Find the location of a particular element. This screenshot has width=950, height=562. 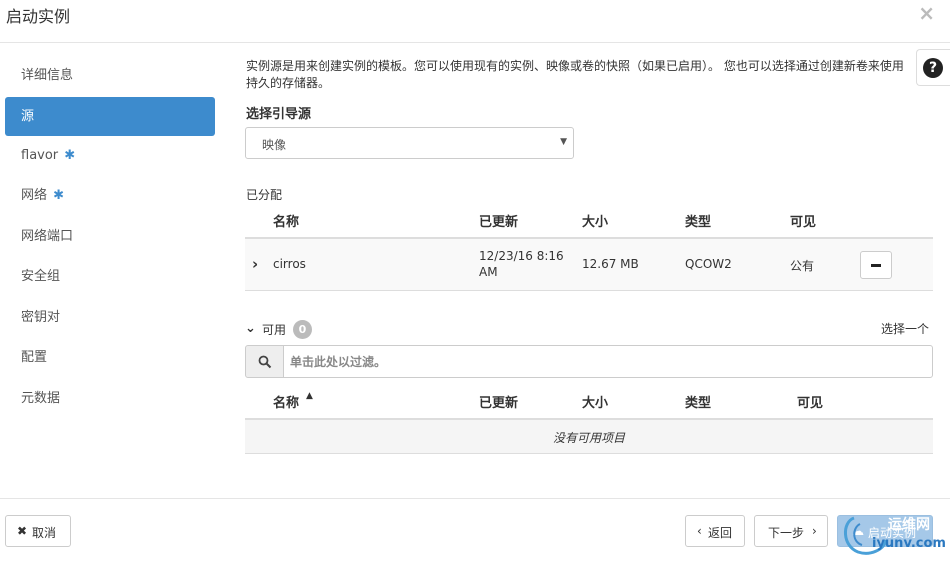

empty-row: 没有可用项目 is located at coordinates (589, 437).